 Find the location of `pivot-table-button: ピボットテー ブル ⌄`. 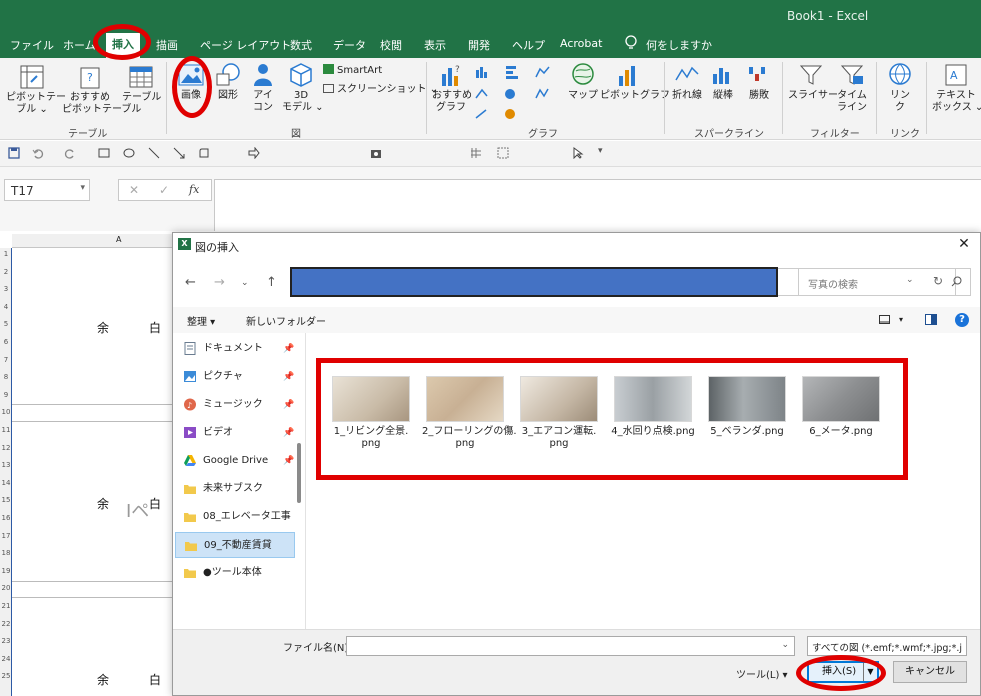

pivot-table-button: ピボットテー ブル ⌄ is located at coordinates (36, 90).